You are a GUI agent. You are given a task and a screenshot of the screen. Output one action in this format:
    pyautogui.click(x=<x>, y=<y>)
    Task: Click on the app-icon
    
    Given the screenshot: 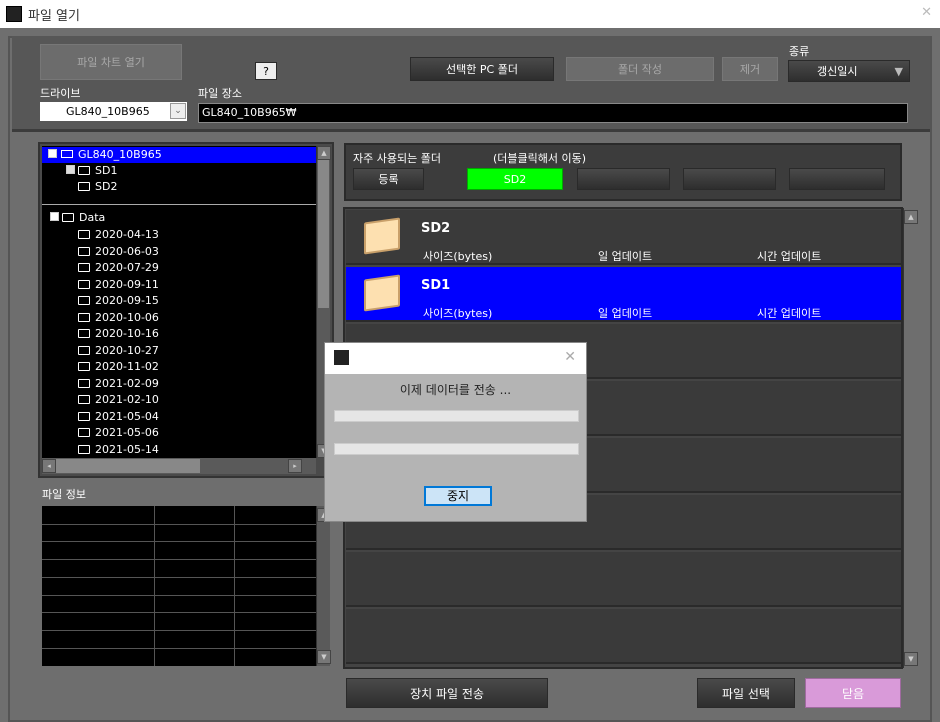 What is the action you would take?
    pyautogui.click(x=341, y=357)
    